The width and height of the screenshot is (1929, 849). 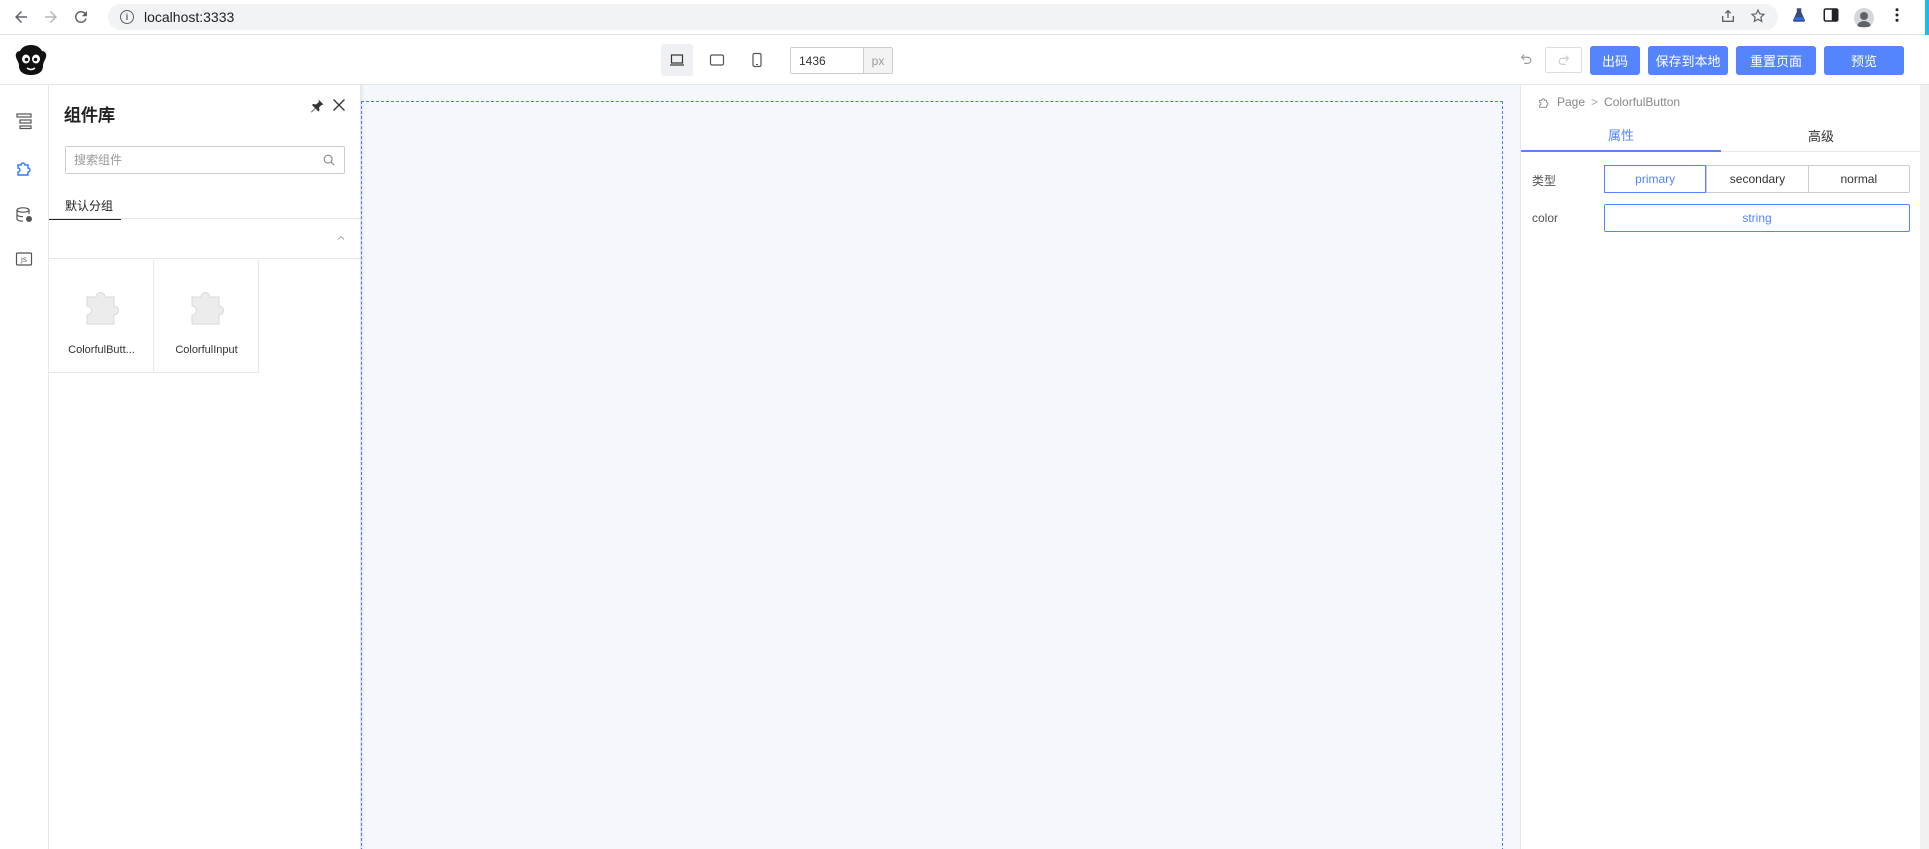 What do you see at coordinates (206, 350) in the screenshot?
I see `component-card-label: ColorfulInput` at bounding box center [206, 350].